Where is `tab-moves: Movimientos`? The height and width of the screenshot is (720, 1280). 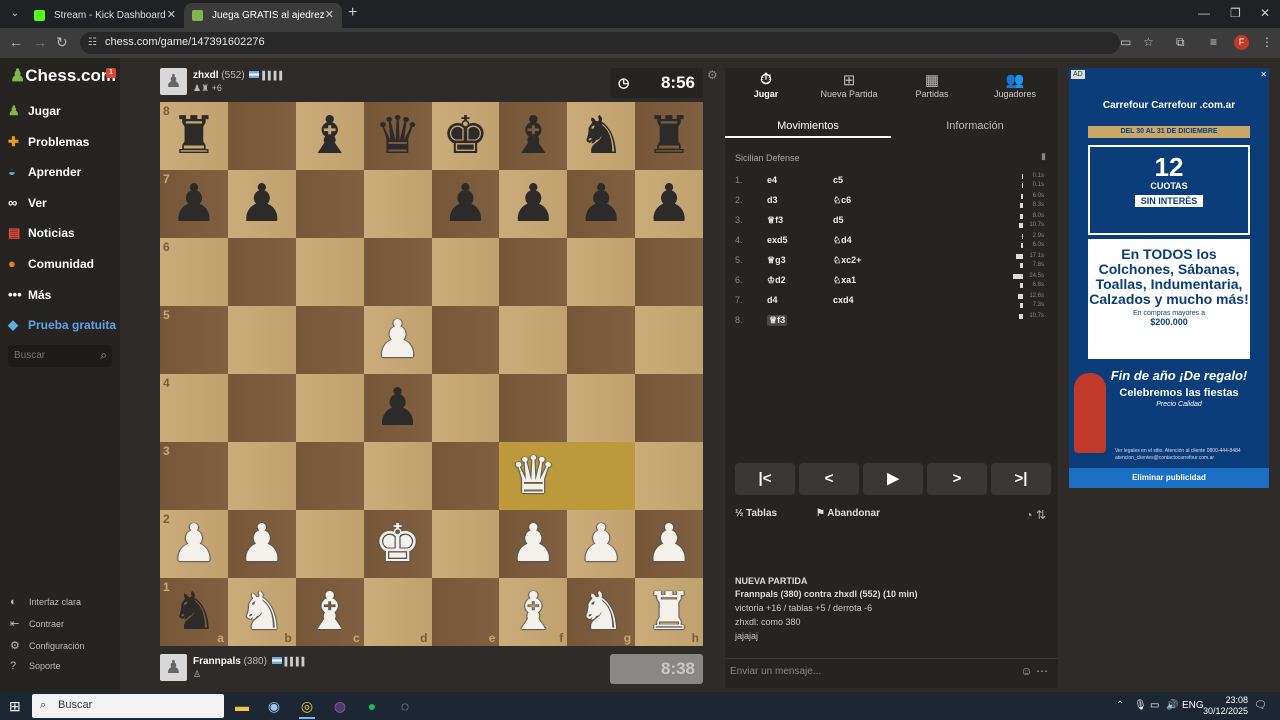 tab-moves: Movimientos is located at coordinates (808, 127).